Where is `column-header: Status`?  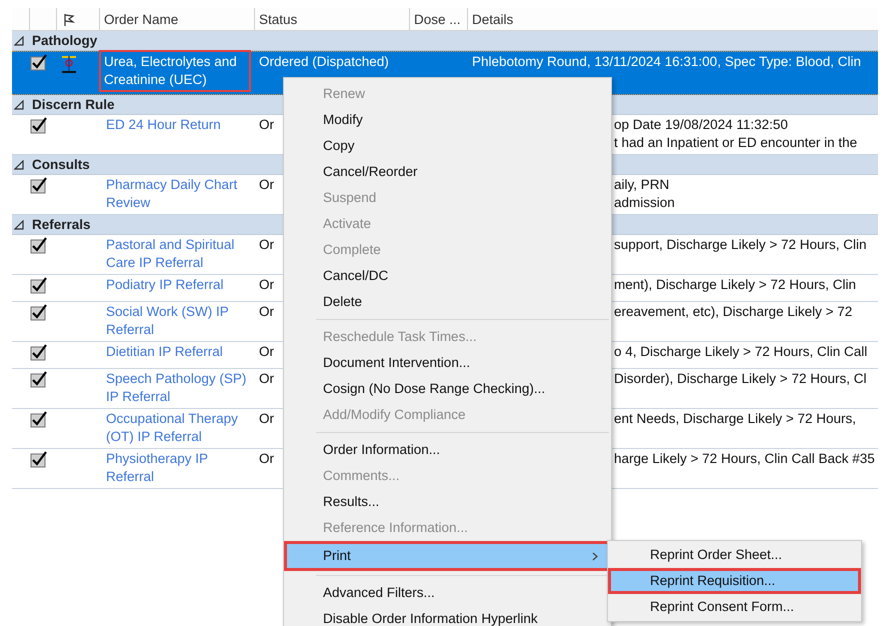 column-header: Status is located at coordinates (332, 19).